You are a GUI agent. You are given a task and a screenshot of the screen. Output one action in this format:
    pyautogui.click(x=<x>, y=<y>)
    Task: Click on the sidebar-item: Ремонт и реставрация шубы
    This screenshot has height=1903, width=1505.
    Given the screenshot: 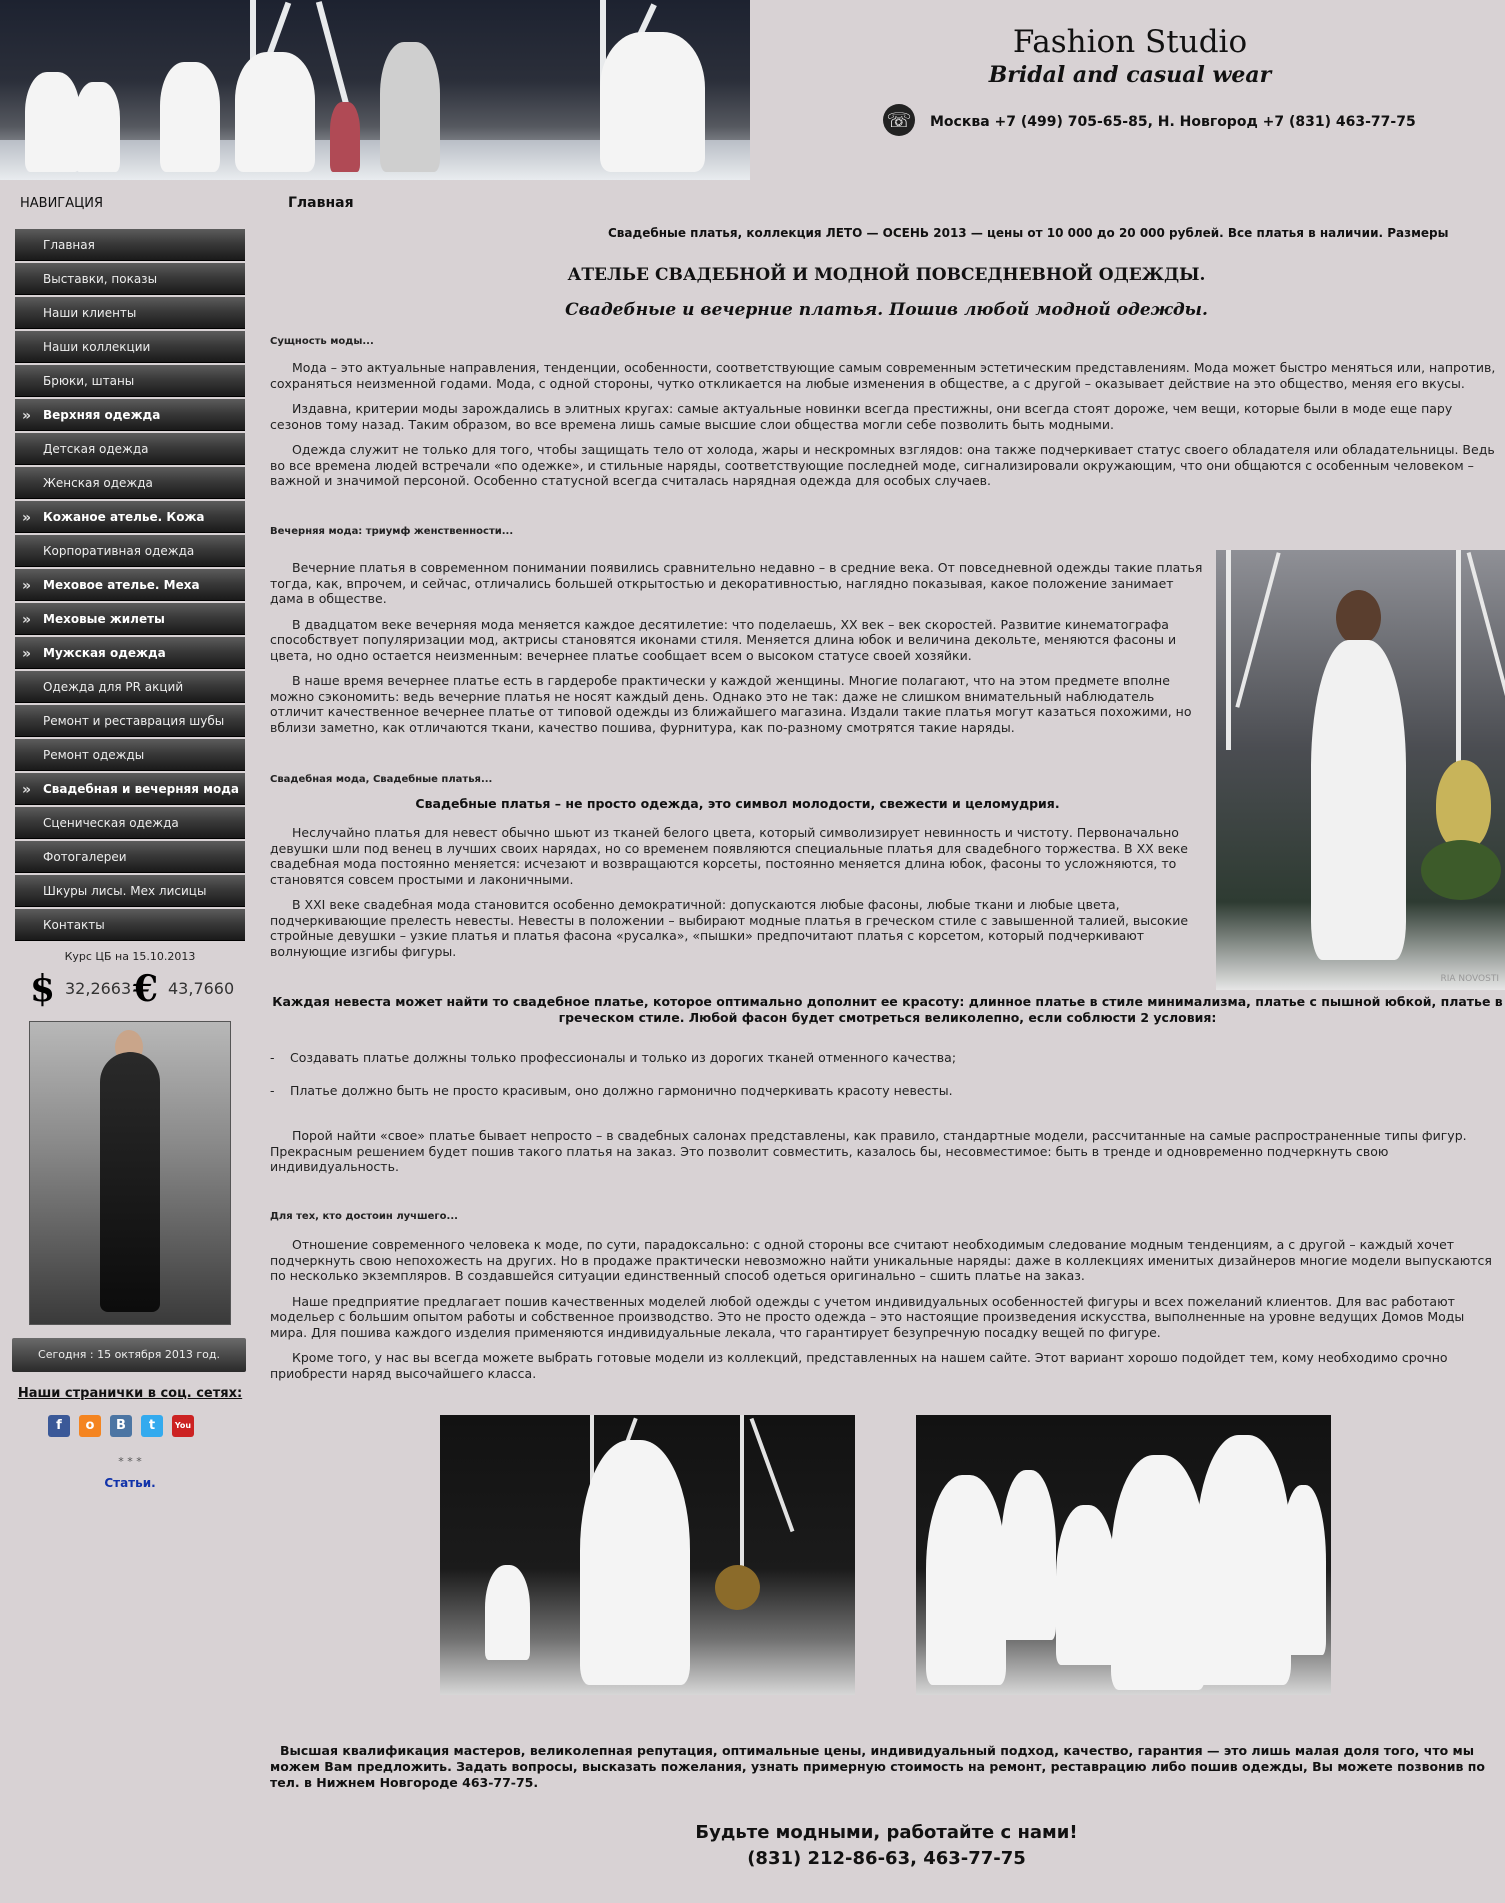 What is the action you would take?
    pyautogui.click(x=130, y=721)
    